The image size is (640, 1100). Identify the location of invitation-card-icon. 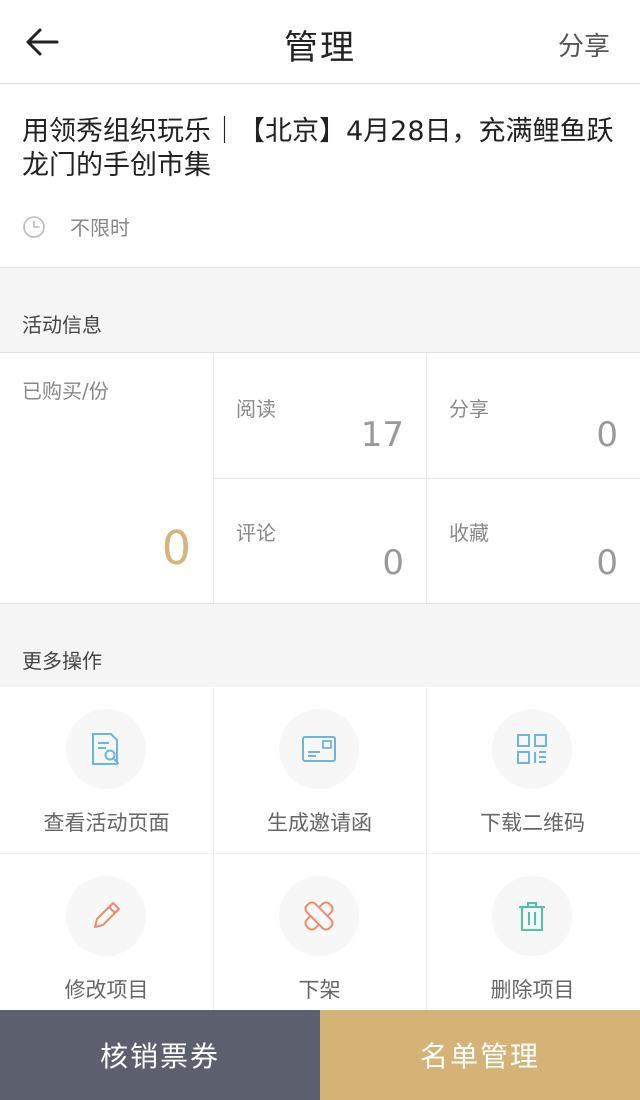
(319, 749).